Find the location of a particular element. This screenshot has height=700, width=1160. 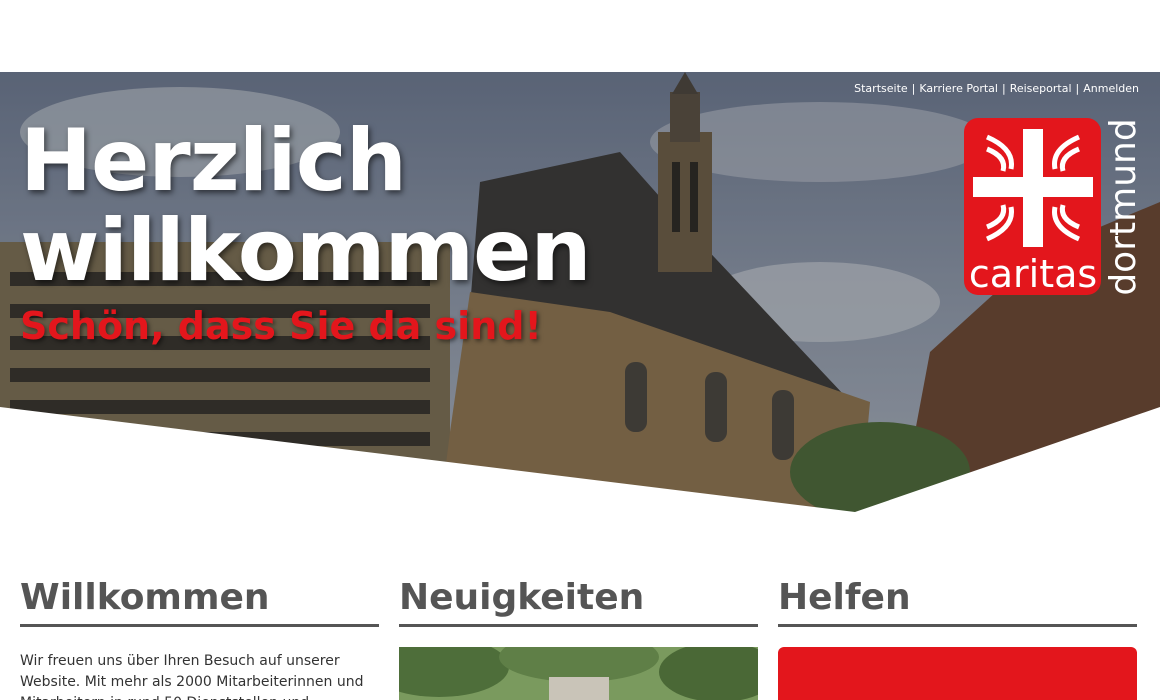

nav-link-reiseportal: Reiseportal is located at coordinates (1041, 88).